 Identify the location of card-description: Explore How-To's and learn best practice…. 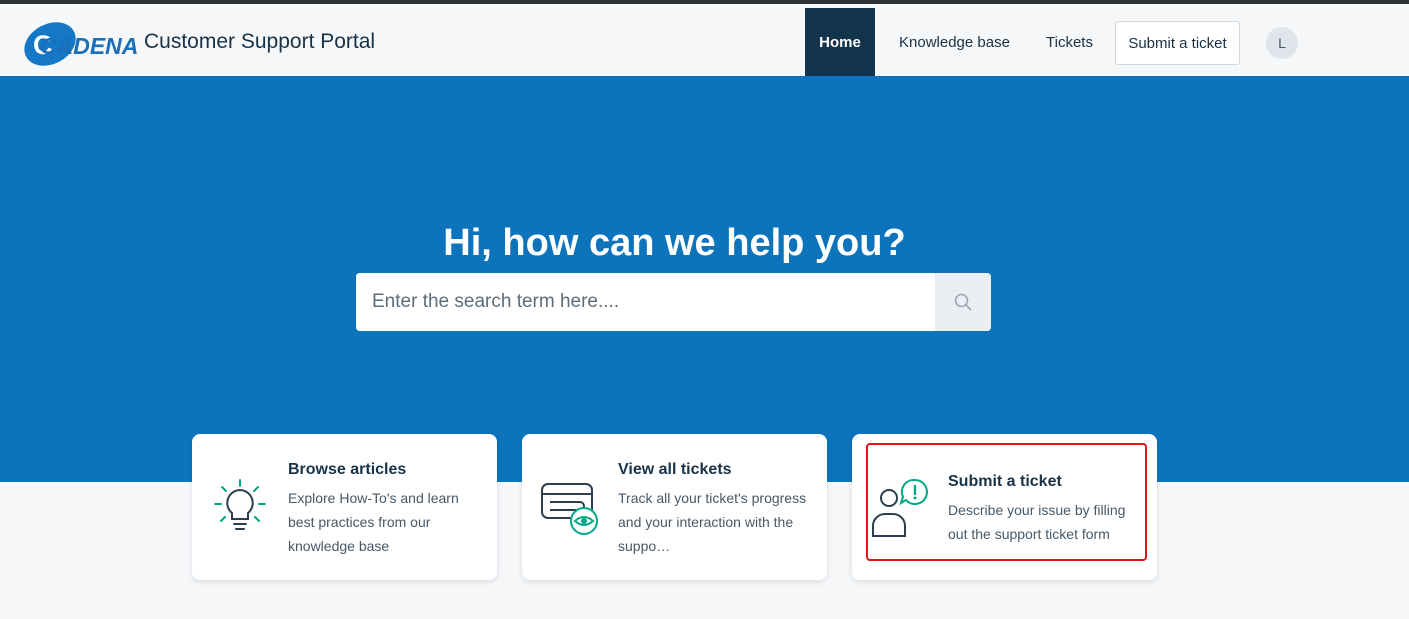
(373, 522).